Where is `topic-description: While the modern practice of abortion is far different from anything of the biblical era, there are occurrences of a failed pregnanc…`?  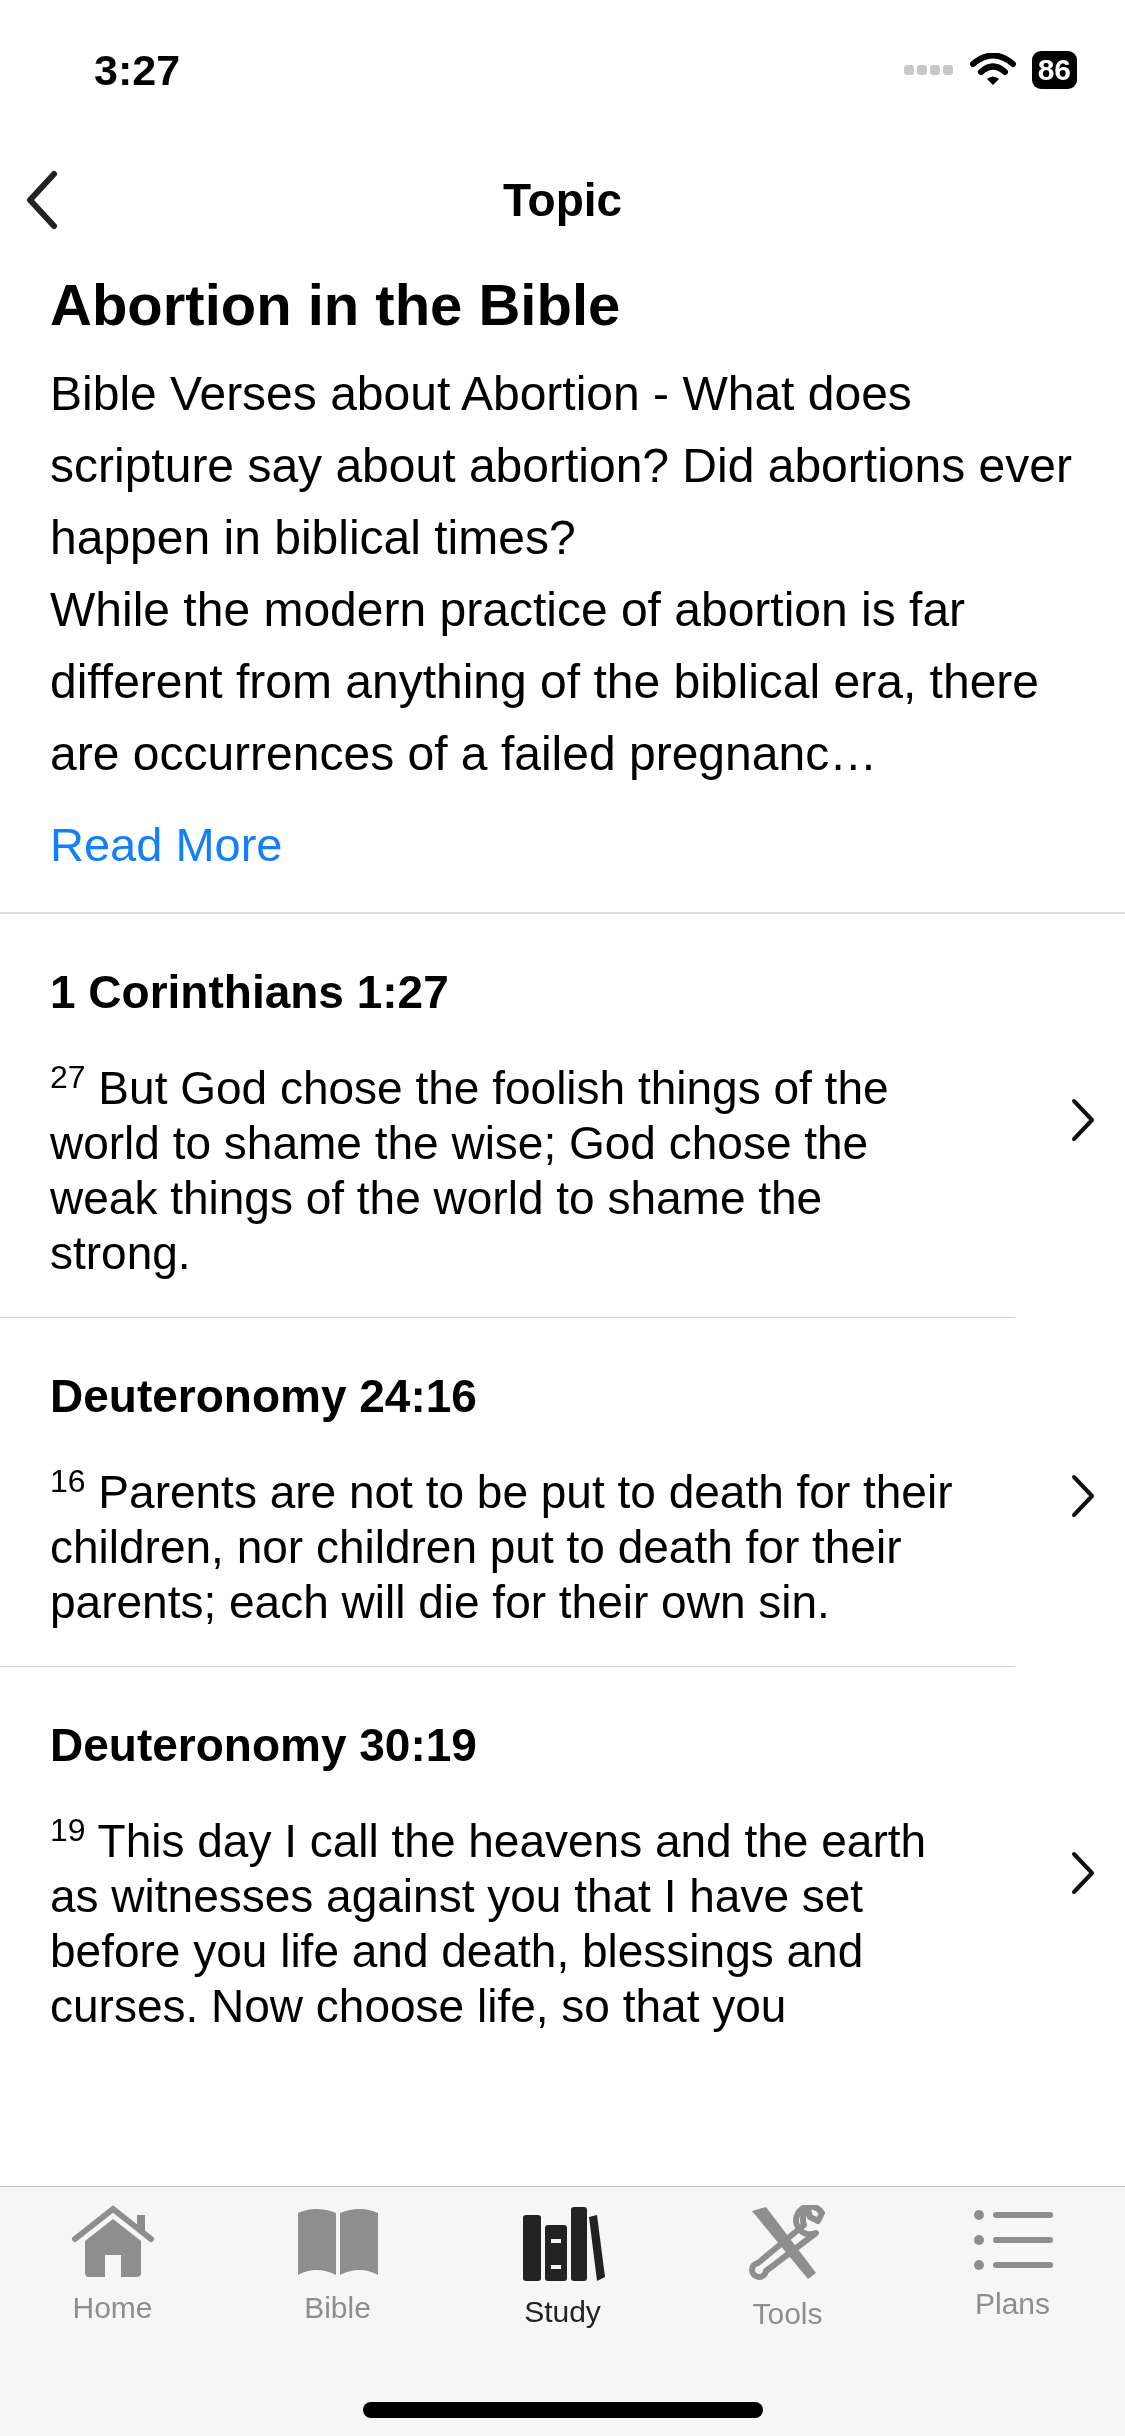
topic-description: While the modern practice of abortion is far different from anything of the biblical era, there are occurrences of a failed pregnanc… is located at coordinates (545, 681).